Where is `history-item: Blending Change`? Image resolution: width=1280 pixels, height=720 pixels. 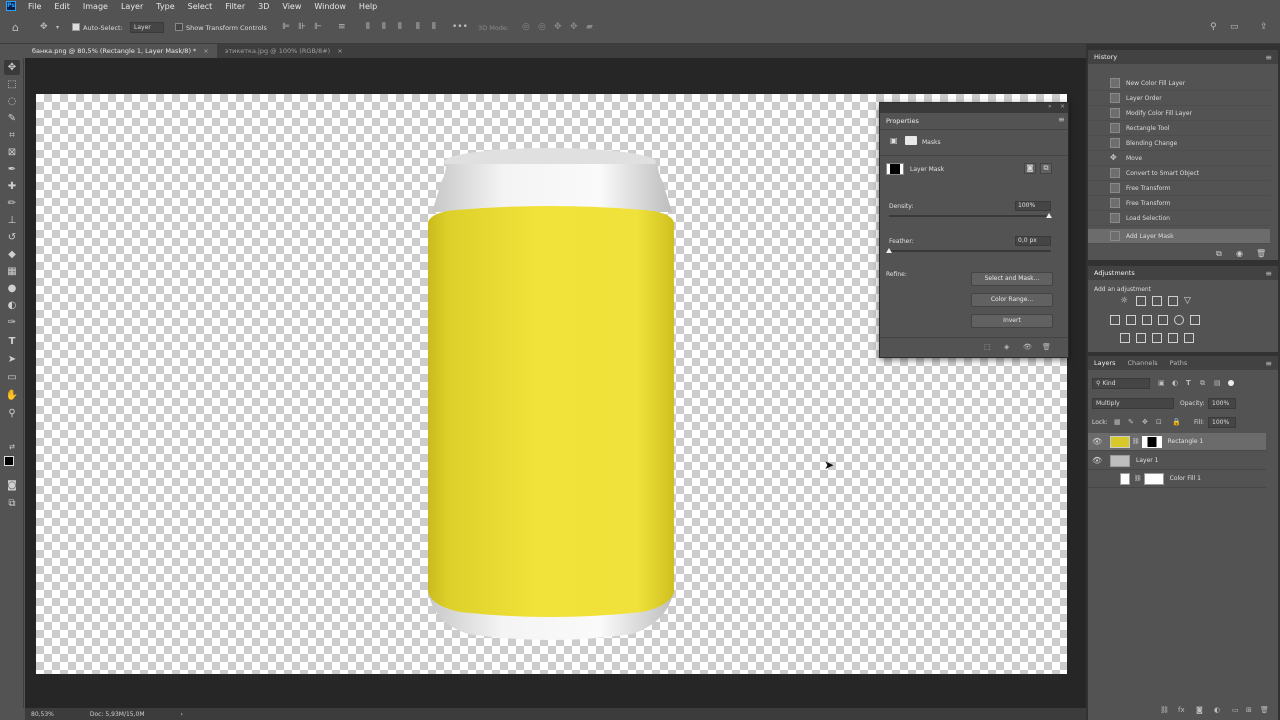 history-item: Blending Change is located at coordinates (1179, 143).